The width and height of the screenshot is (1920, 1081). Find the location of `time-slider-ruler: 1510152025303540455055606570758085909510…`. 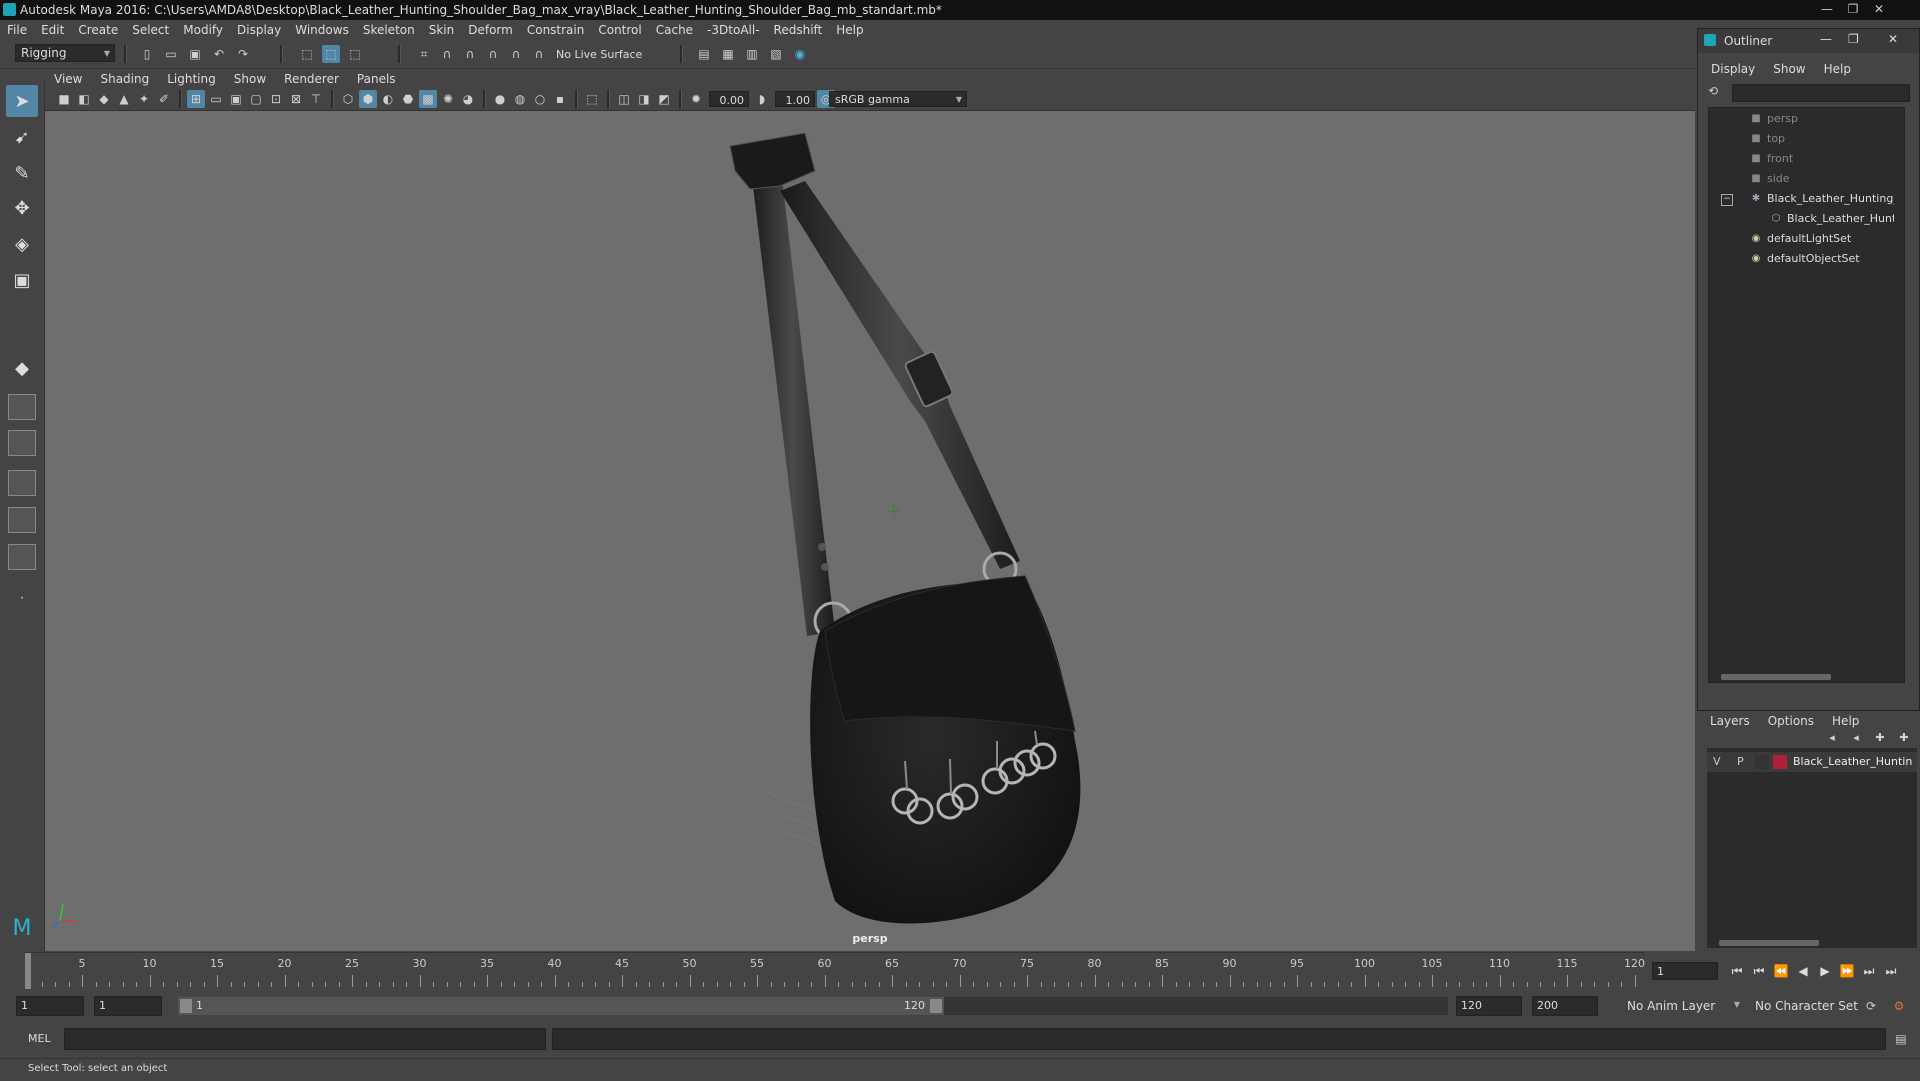

time-slider-ruler: 1510152025303540455055606570758085909510… is located at coordinates (835, 970).